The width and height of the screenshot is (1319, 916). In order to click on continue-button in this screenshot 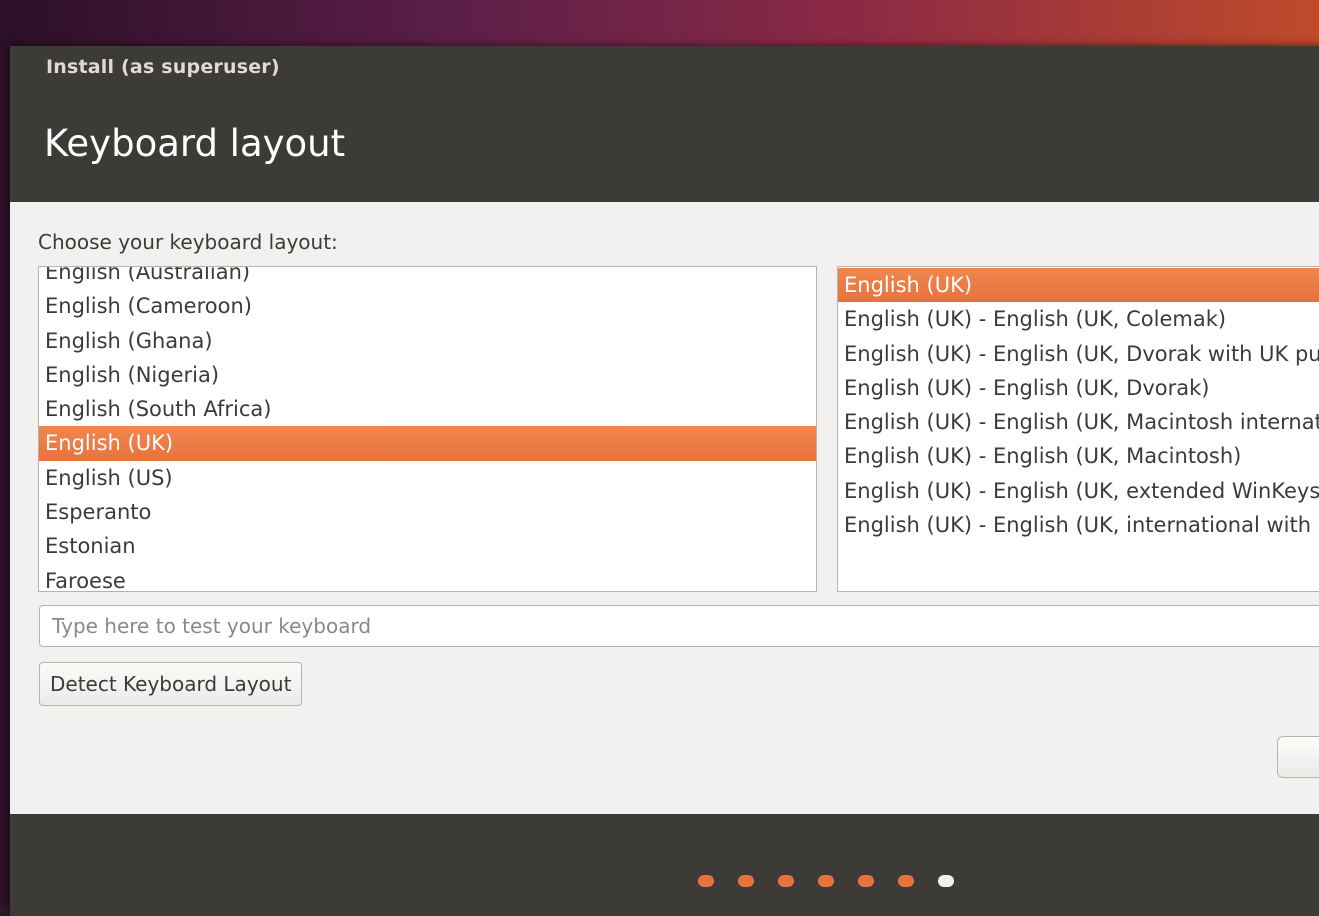, I will do `click(1298, 757)`.